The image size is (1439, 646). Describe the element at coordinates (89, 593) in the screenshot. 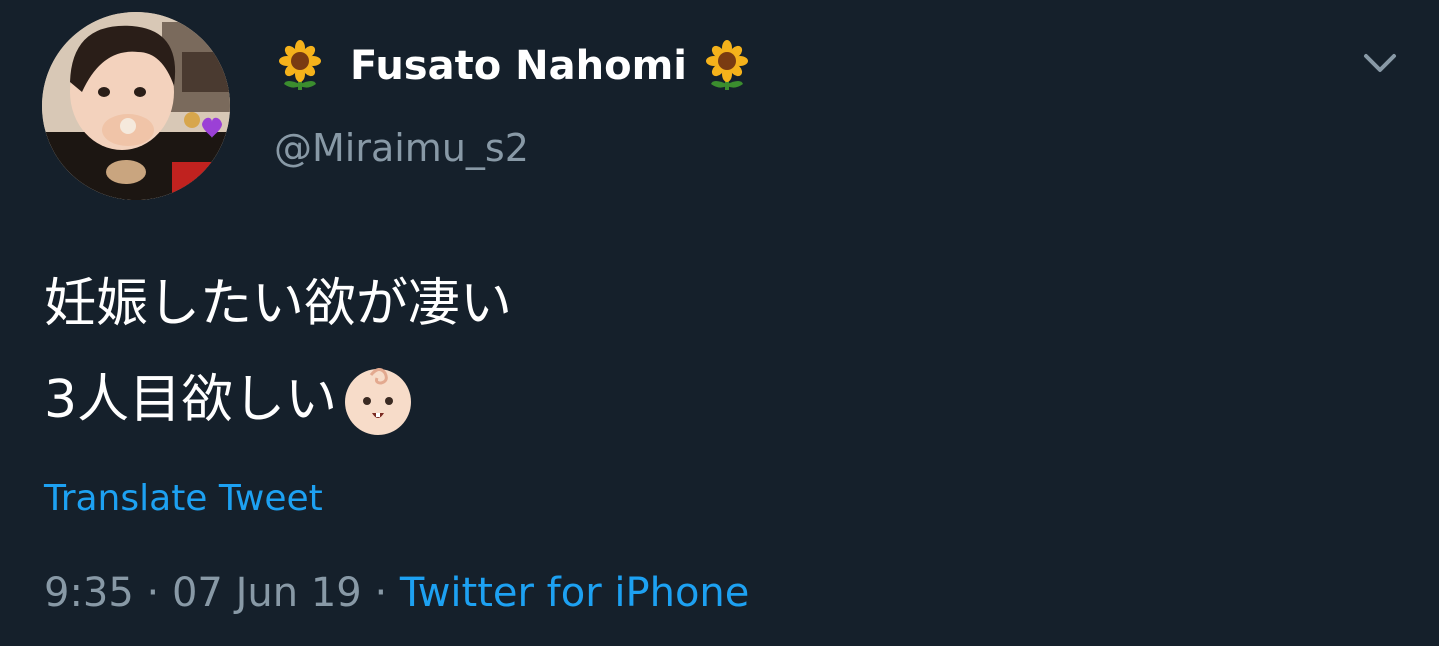

I see `tweet-time: 9:35` at that location.